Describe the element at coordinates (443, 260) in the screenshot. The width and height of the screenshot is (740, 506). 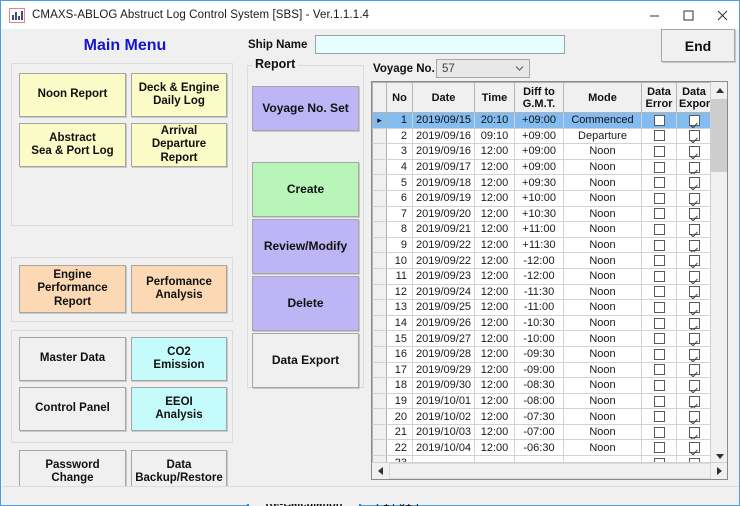
I see `cell-date: 2019/09/22` at that location.